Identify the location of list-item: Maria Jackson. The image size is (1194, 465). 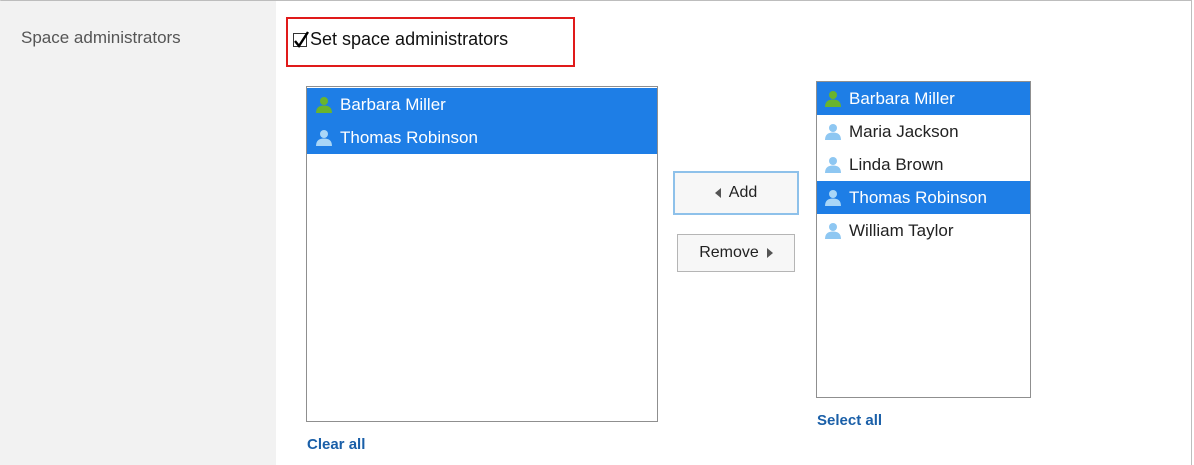
(923, 131).